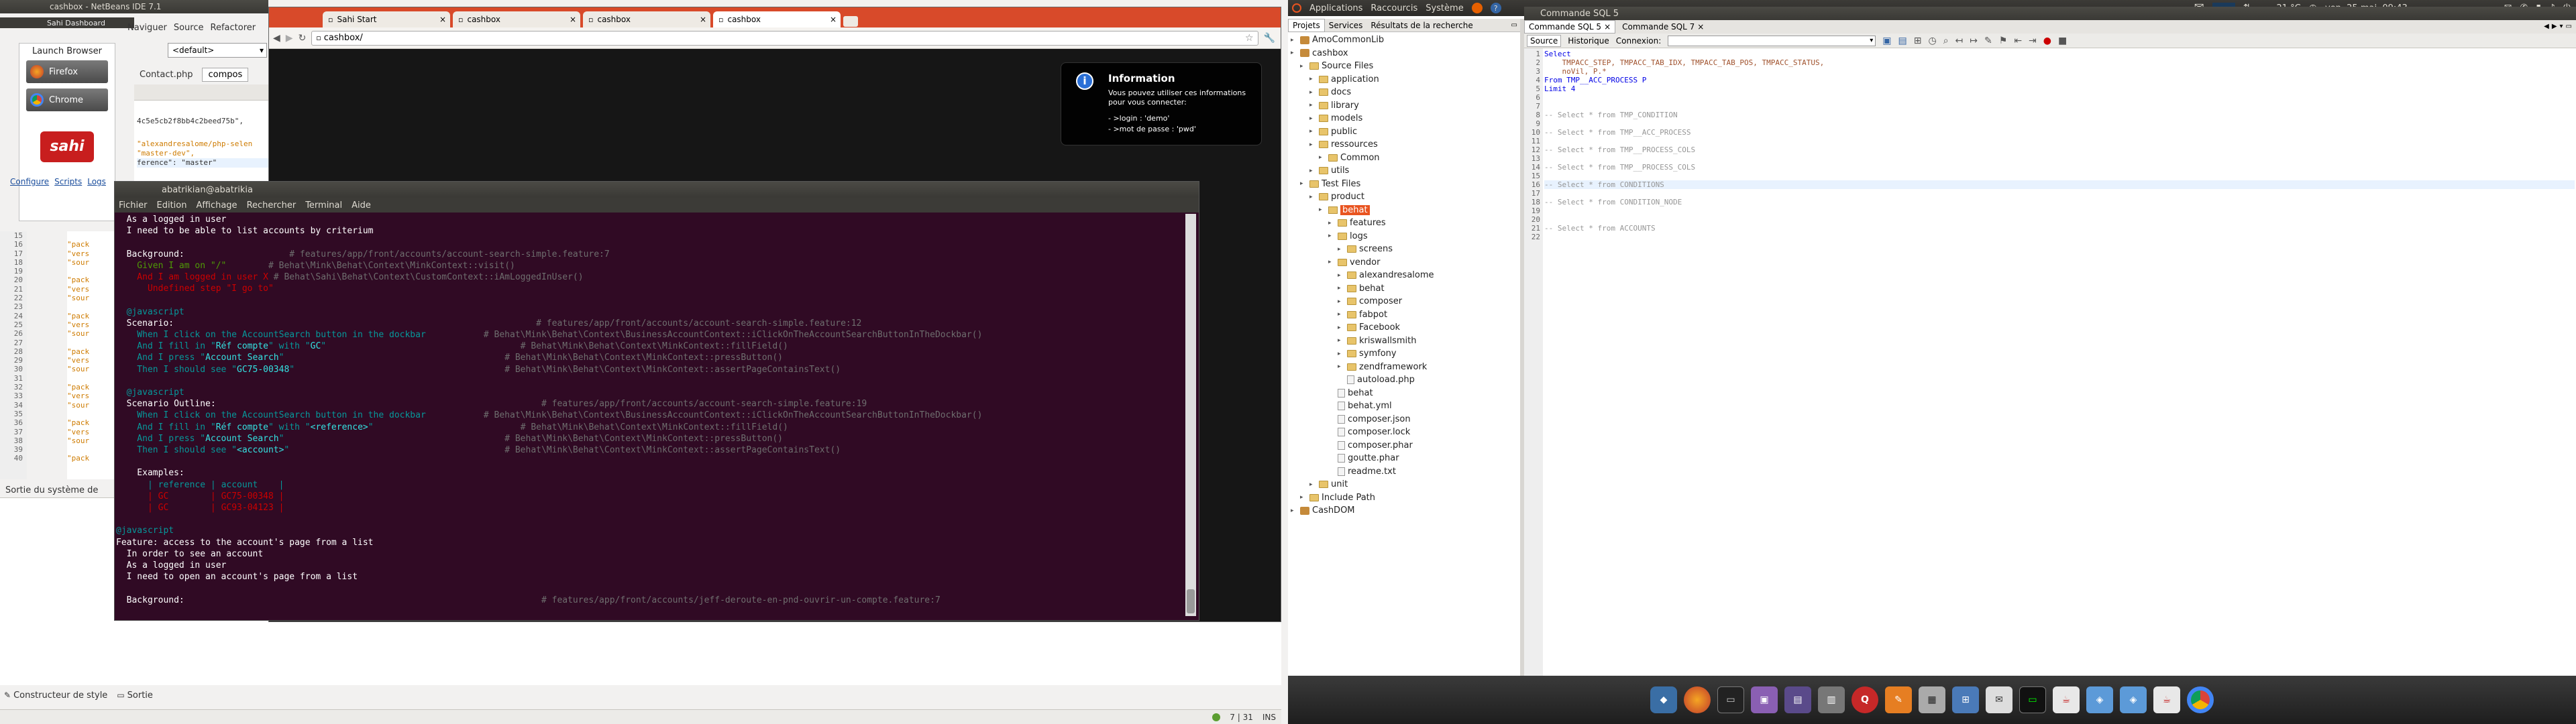 This screenshot has width=2576, height=724. What do you see at coordinates (1797, 700) in the screenshot?
I see `dev-dock-icon: ▤` at bounding box center [1797, 700].